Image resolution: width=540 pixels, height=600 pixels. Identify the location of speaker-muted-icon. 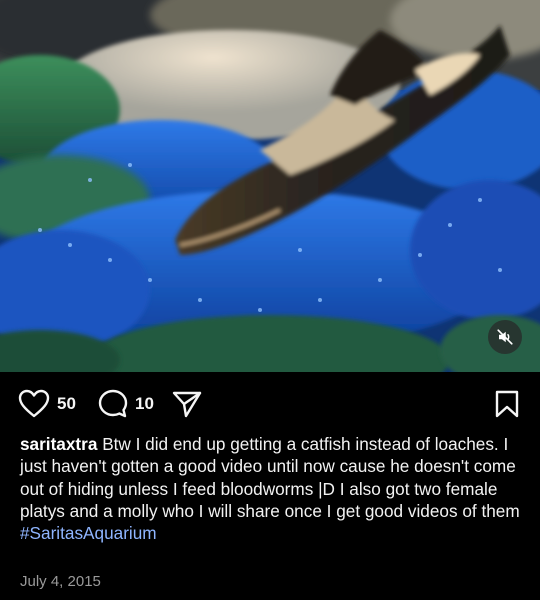
(505, 337).